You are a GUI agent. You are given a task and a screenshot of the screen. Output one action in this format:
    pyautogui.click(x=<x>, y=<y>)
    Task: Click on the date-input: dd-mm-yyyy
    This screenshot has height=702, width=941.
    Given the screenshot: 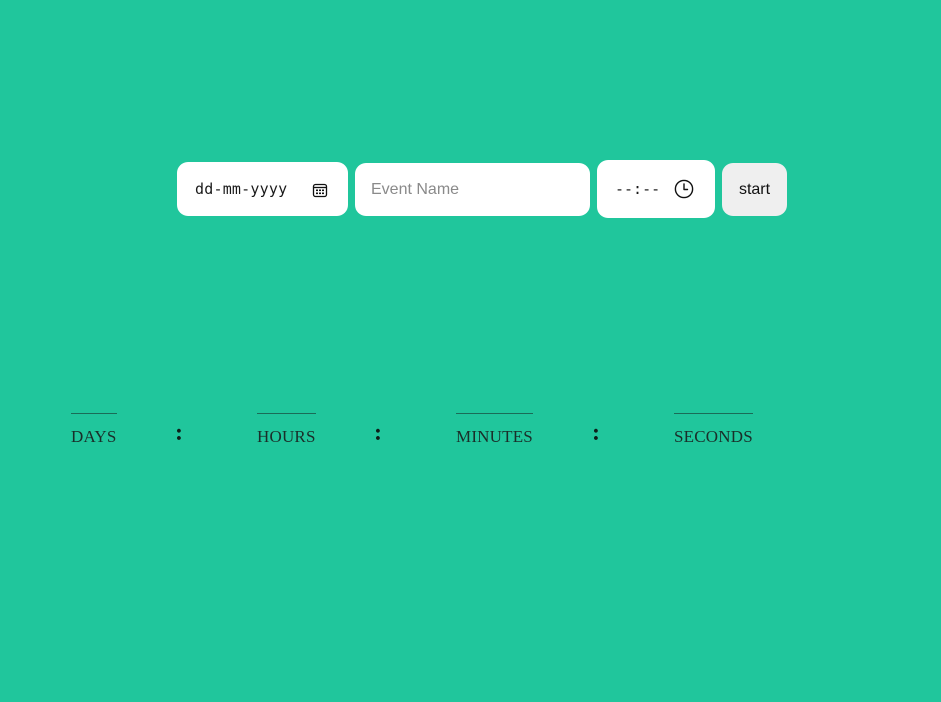 What is the action you would take?
    pyautogui.click(x=262, y=189)
    